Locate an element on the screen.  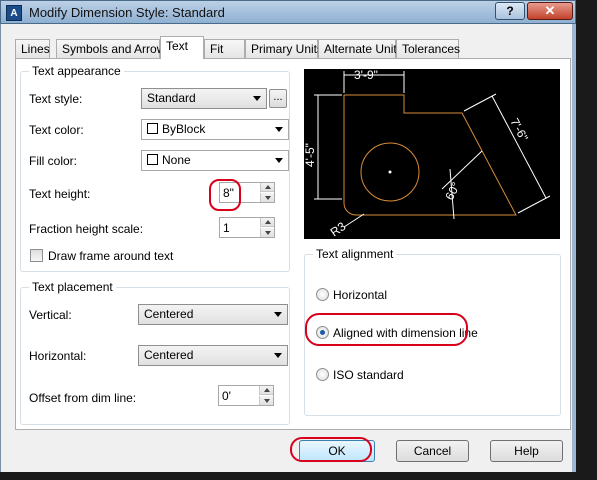
text-style-dropdown: Standard is located at coordinates (204, 98).